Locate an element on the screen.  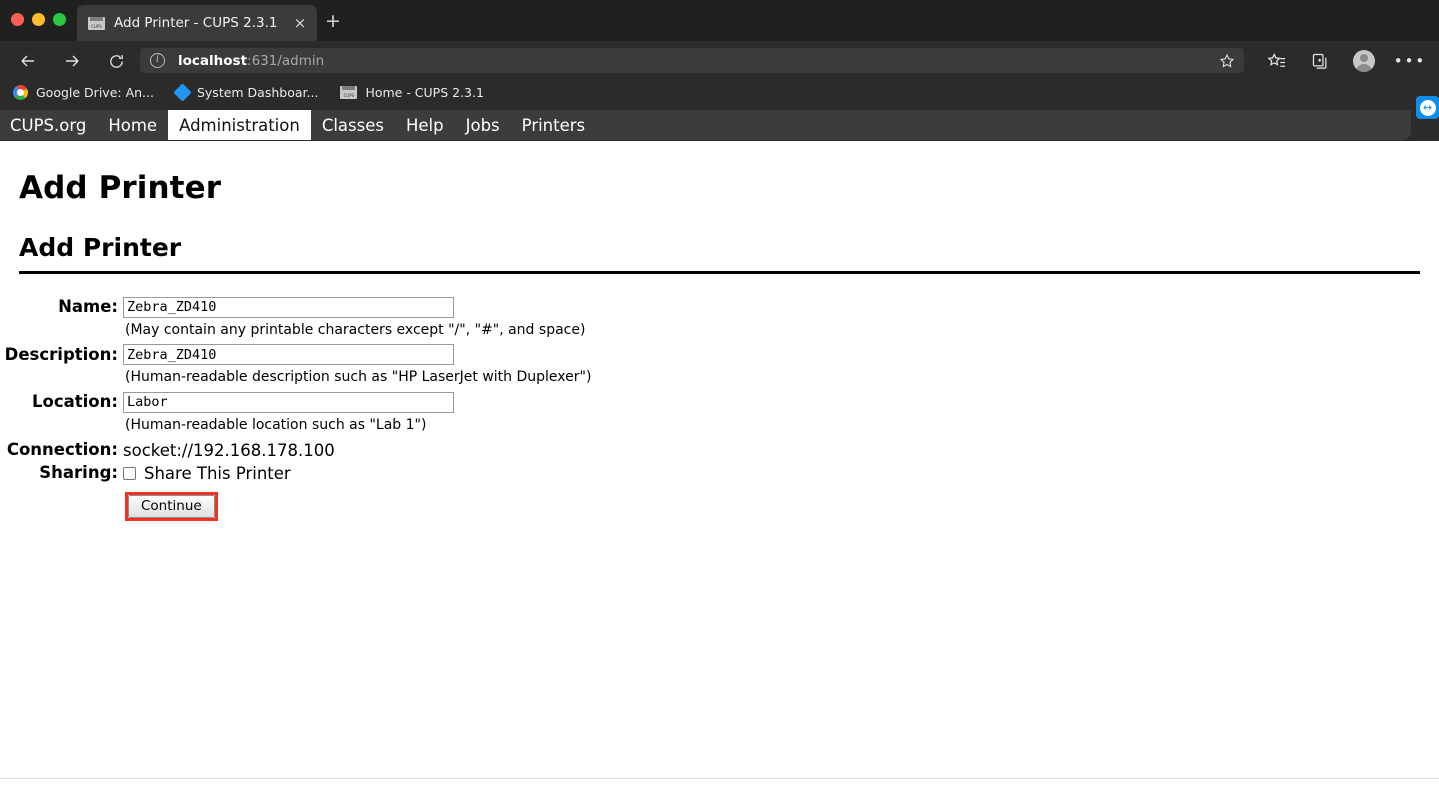
name-input is located at coordinates (288, 307).